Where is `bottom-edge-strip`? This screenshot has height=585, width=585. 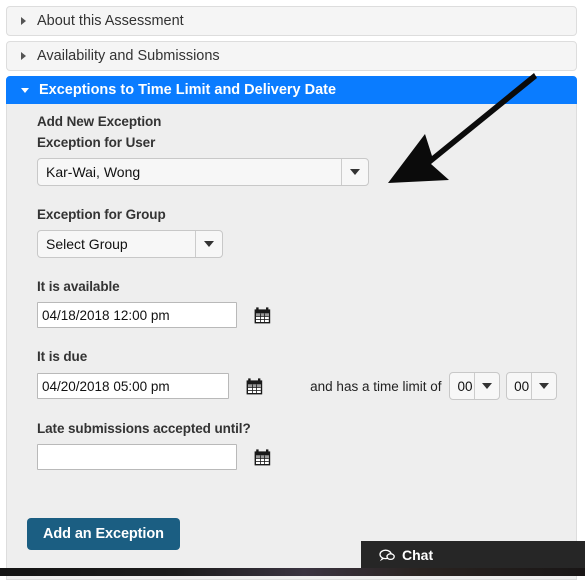
bottom-edge-strip is located at coordinates (292, 572).